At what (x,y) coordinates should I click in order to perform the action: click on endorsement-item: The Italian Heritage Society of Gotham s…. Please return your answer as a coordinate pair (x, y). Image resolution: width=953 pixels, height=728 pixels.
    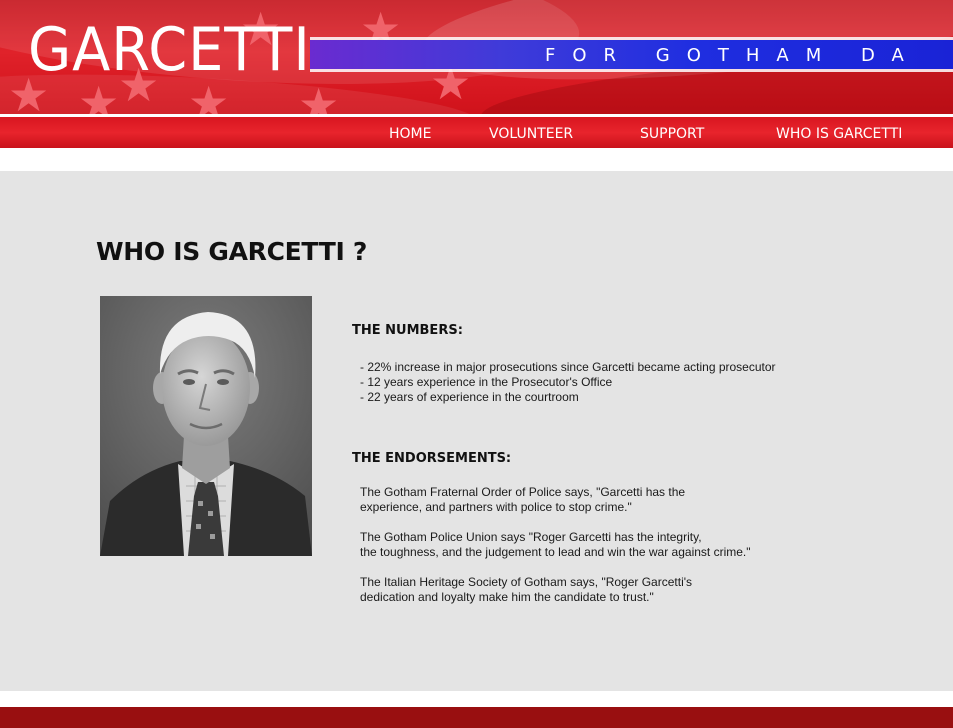
    Looking at the image, I should click on (610, 590).